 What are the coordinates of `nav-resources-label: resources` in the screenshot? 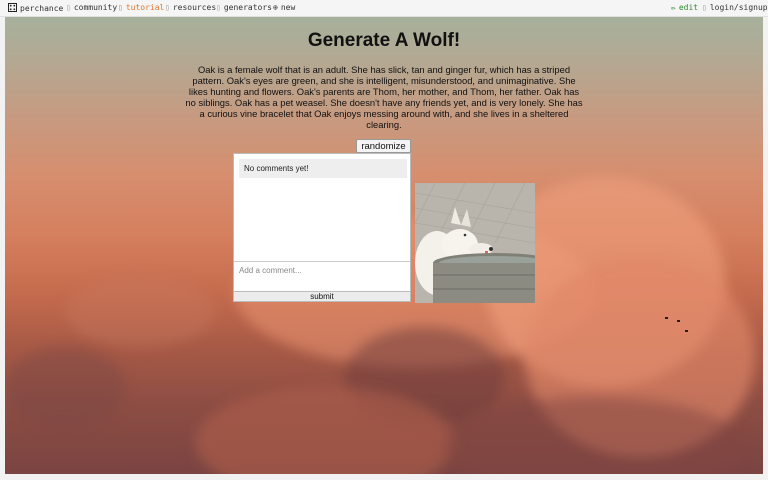 It's located at (194, 7).